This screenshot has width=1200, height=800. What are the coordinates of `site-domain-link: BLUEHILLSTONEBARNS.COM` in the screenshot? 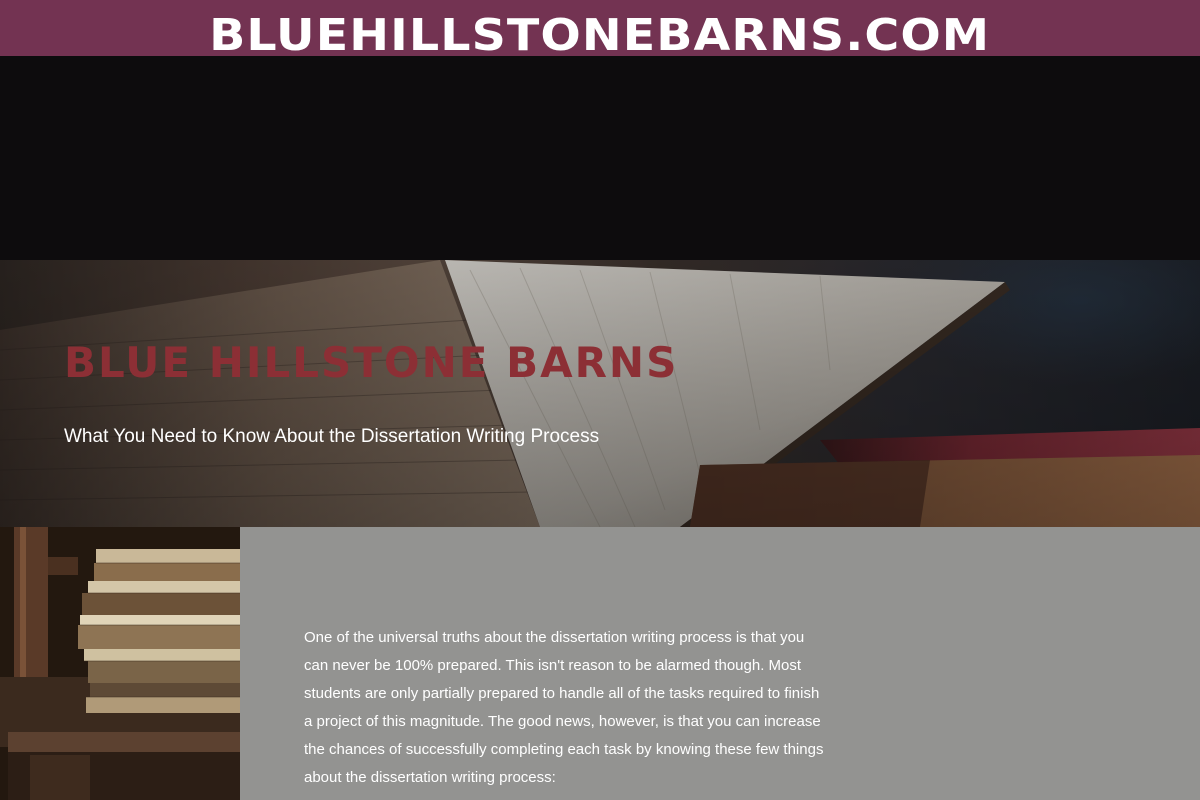 It's located at (599, 35).